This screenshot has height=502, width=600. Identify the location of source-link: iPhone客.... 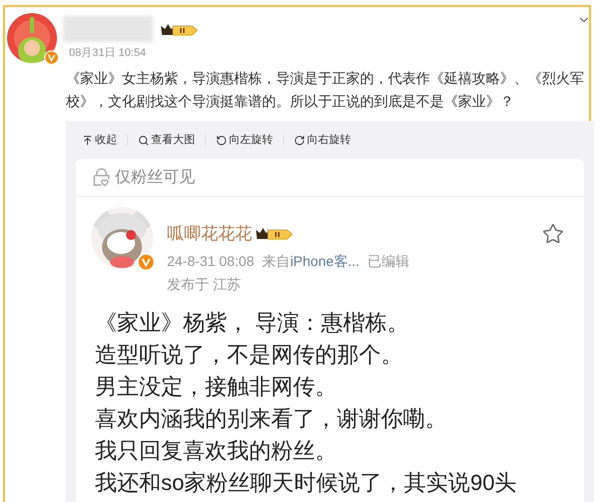
(325, 261).